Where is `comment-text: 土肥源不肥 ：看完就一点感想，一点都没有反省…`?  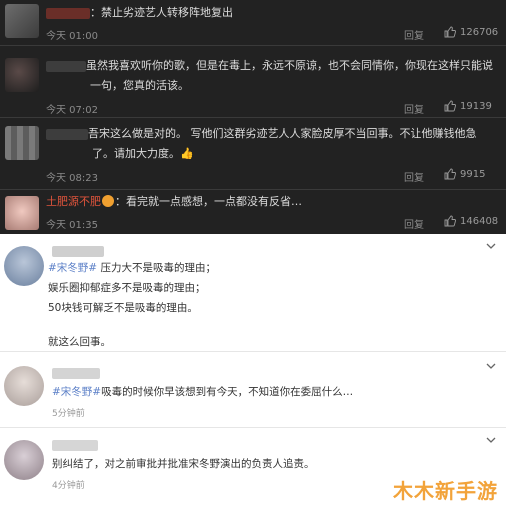 comment-text: 土肥源不肥 ：看完就一点感想，一点都没有反省… is located at coordinates (272, 202).